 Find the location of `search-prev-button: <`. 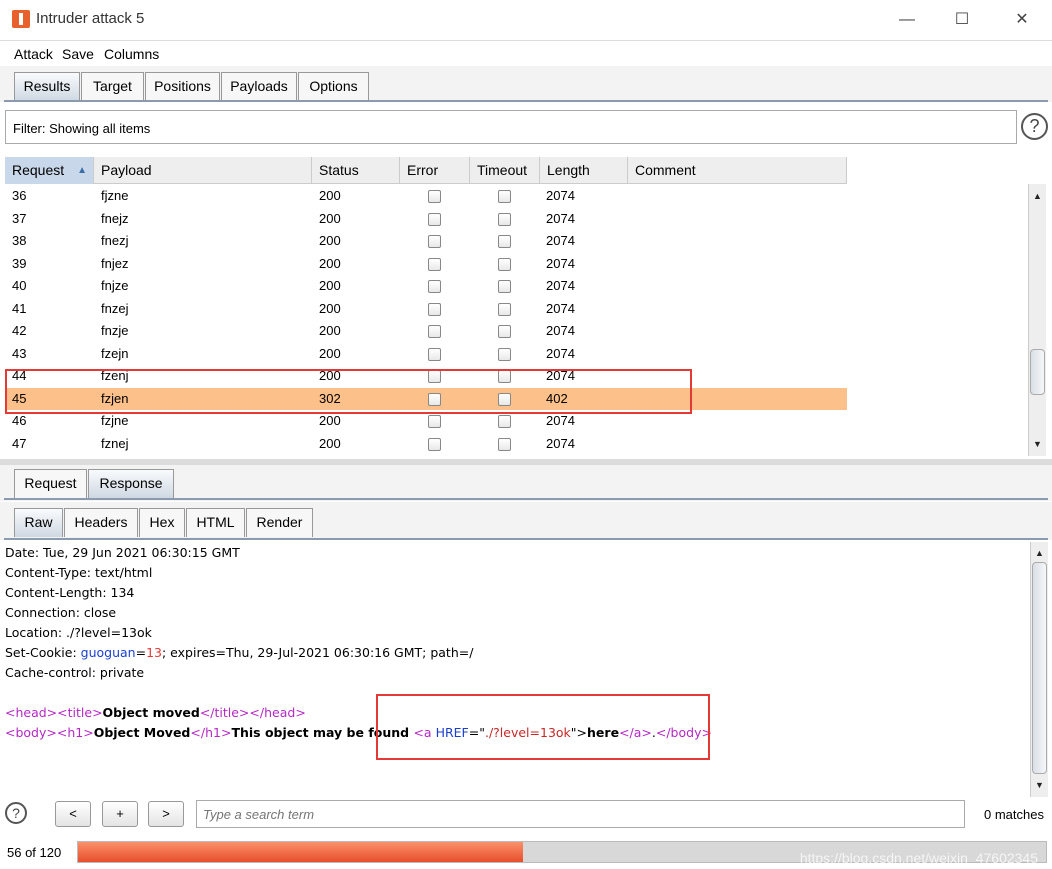

search-prev-button: < is located at coordinates (73, 814).